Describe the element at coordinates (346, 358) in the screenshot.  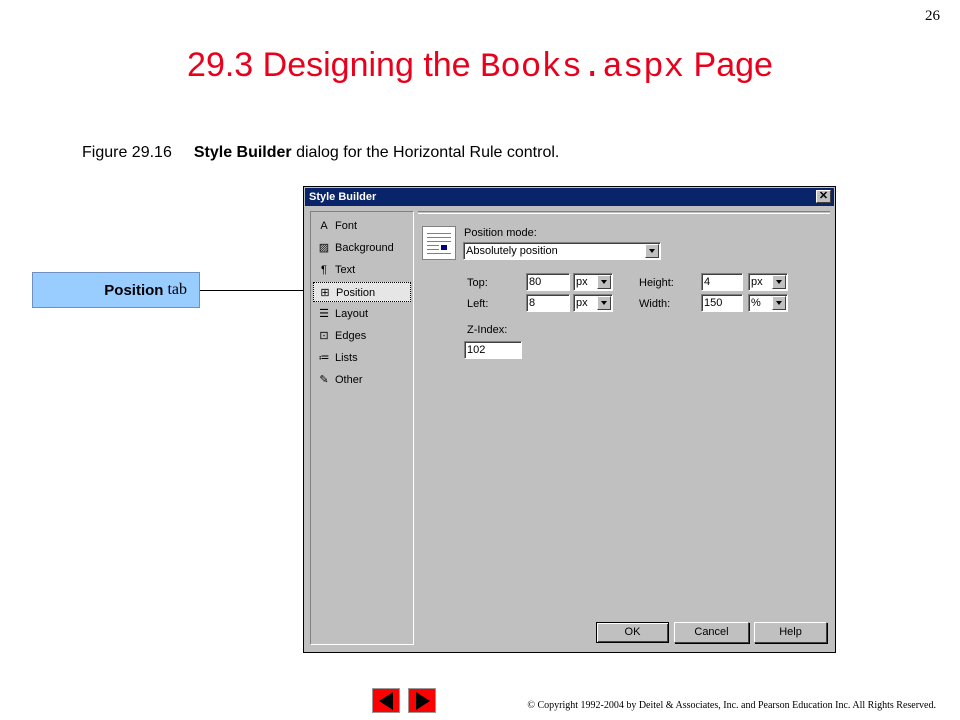
I see `sidebar-item-label: Lists` at that location.